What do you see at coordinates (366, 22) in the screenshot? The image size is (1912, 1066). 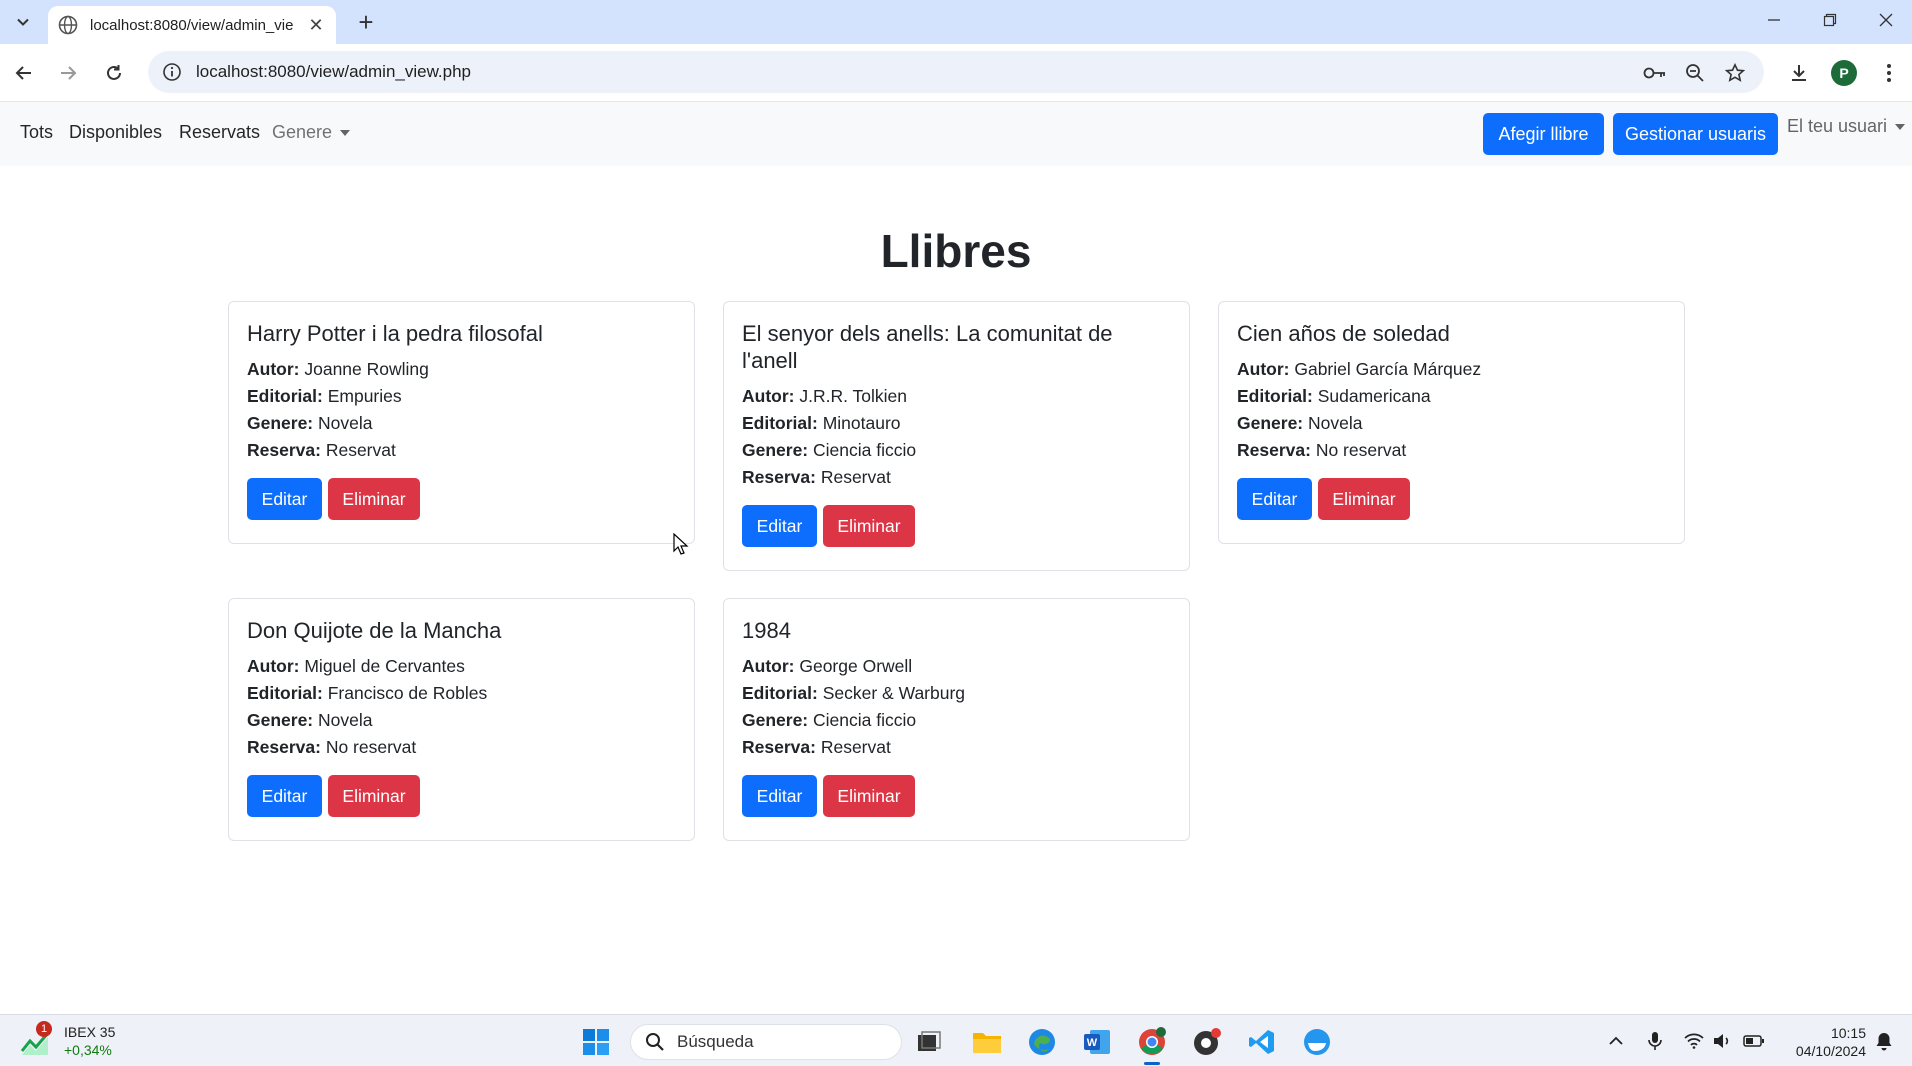 I see `new-tab-button: +` at bounding box center [366, 22].